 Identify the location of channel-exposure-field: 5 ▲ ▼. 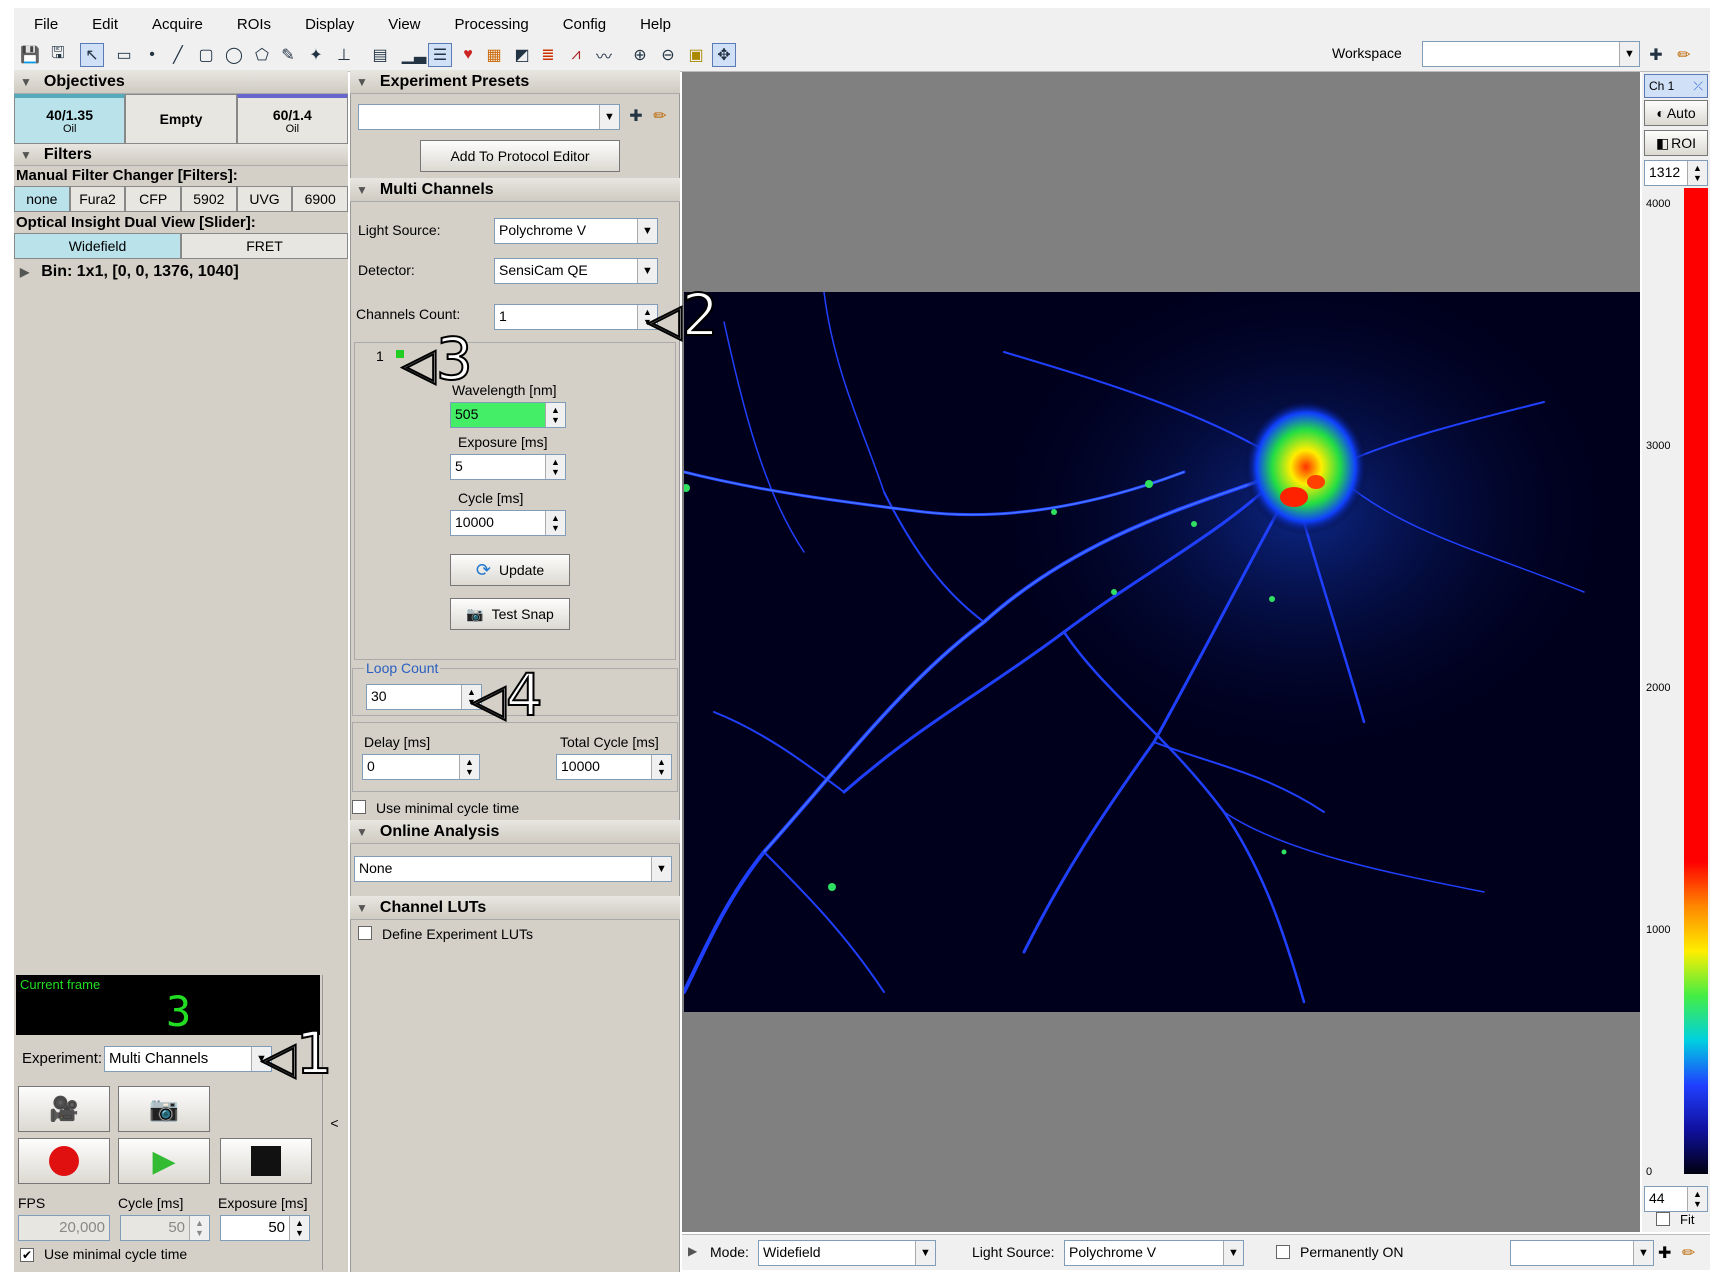
(508, 467).